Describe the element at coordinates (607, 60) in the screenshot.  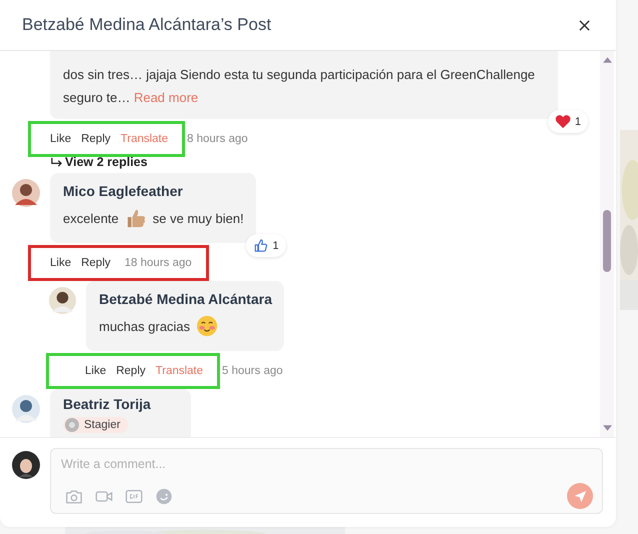
I see `scroll-up-icon` at that location.